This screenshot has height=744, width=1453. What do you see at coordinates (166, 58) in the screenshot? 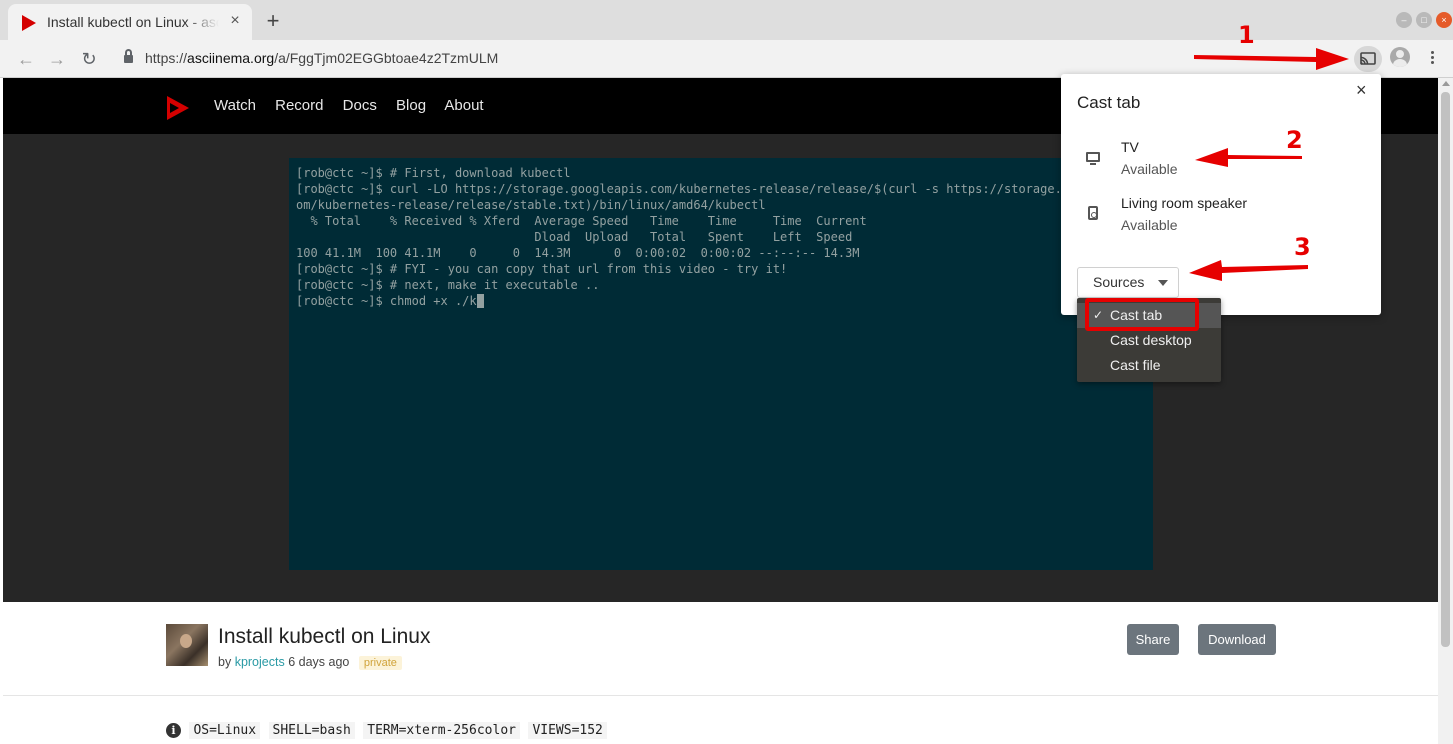
I see `url-scheme: https://` at bounding box center [166, 58].